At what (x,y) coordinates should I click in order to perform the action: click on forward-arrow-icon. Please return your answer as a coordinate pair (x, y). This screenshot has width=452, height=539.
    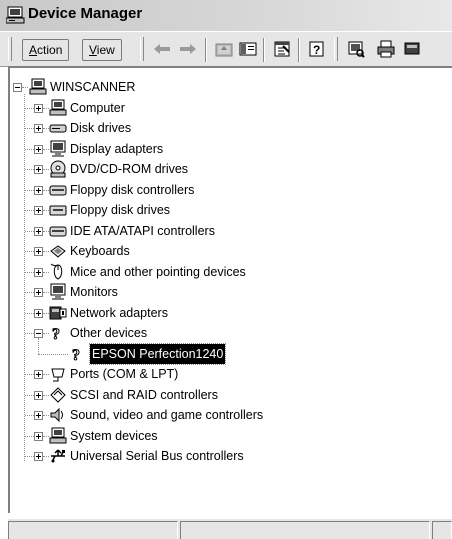
    Looking at the image, I should click on (188, 49).